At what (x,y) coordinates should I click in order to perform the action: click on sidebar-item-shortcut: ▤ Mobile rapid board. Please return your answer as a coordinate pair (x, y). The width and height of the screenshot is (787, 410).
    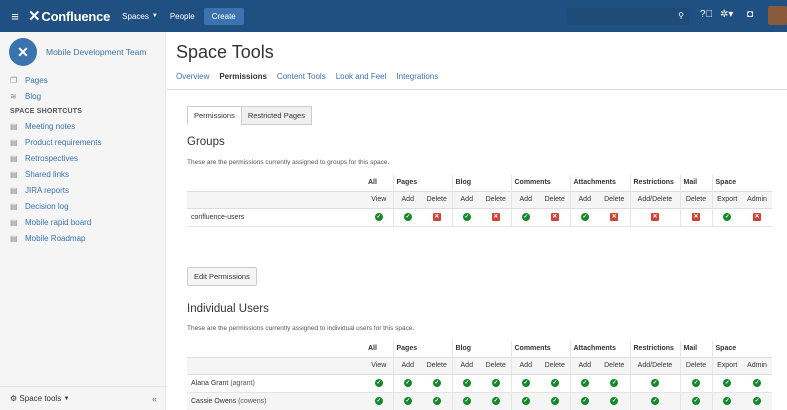
    Looking at the image, I should click on (82, 222).